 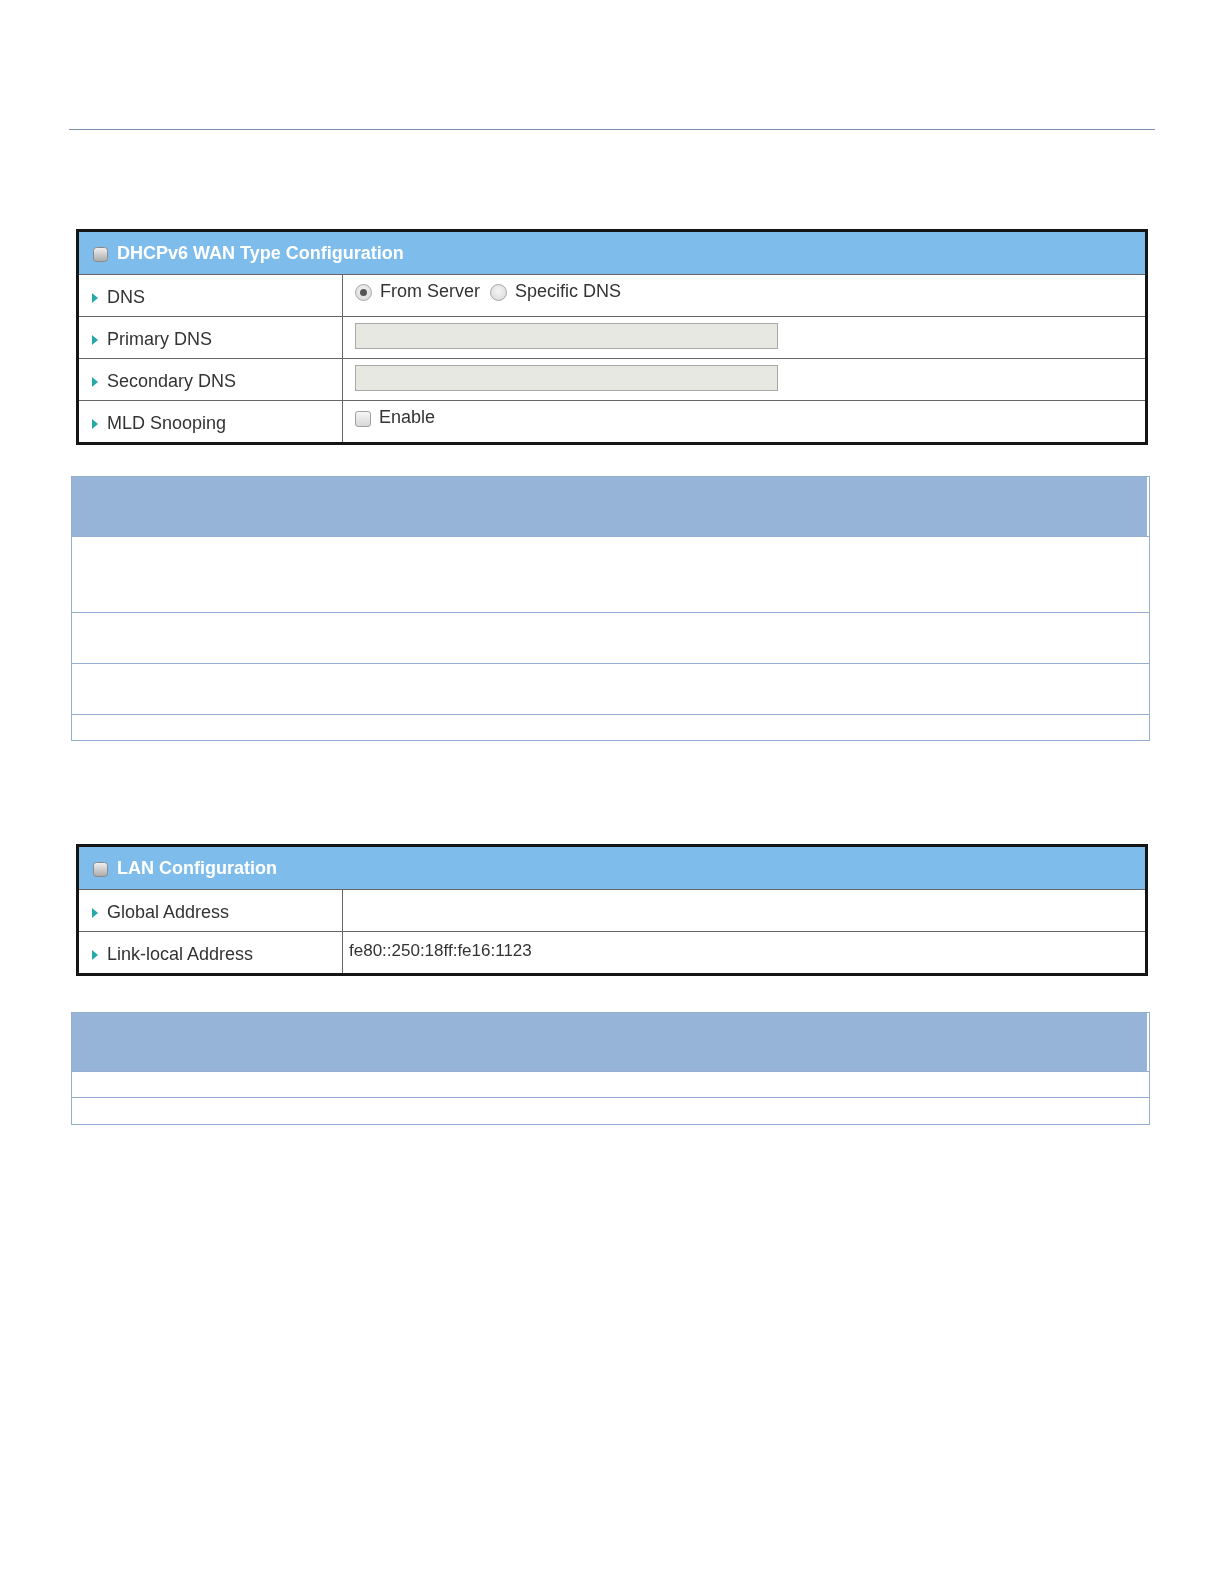 What do you see at coordinates (568, 291) in the screenshot?
I see `radio-label: Specific DNS` at bounding box center [568, 291].